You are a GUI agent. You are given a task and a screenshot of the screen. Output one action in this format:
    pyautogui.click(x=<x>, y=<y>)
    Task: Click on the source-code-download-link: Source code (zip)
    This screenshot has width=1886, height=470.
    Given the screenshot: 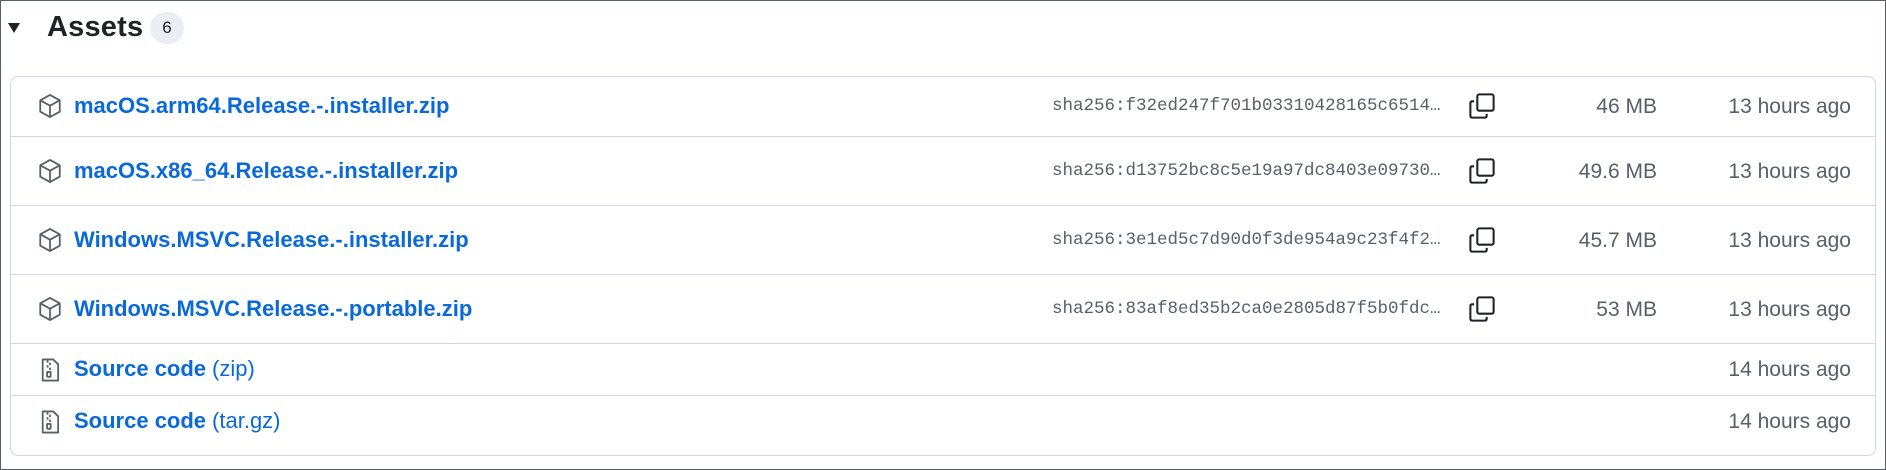 What is the action you would take?
    pyautogui.click(x=164, y=369)
    